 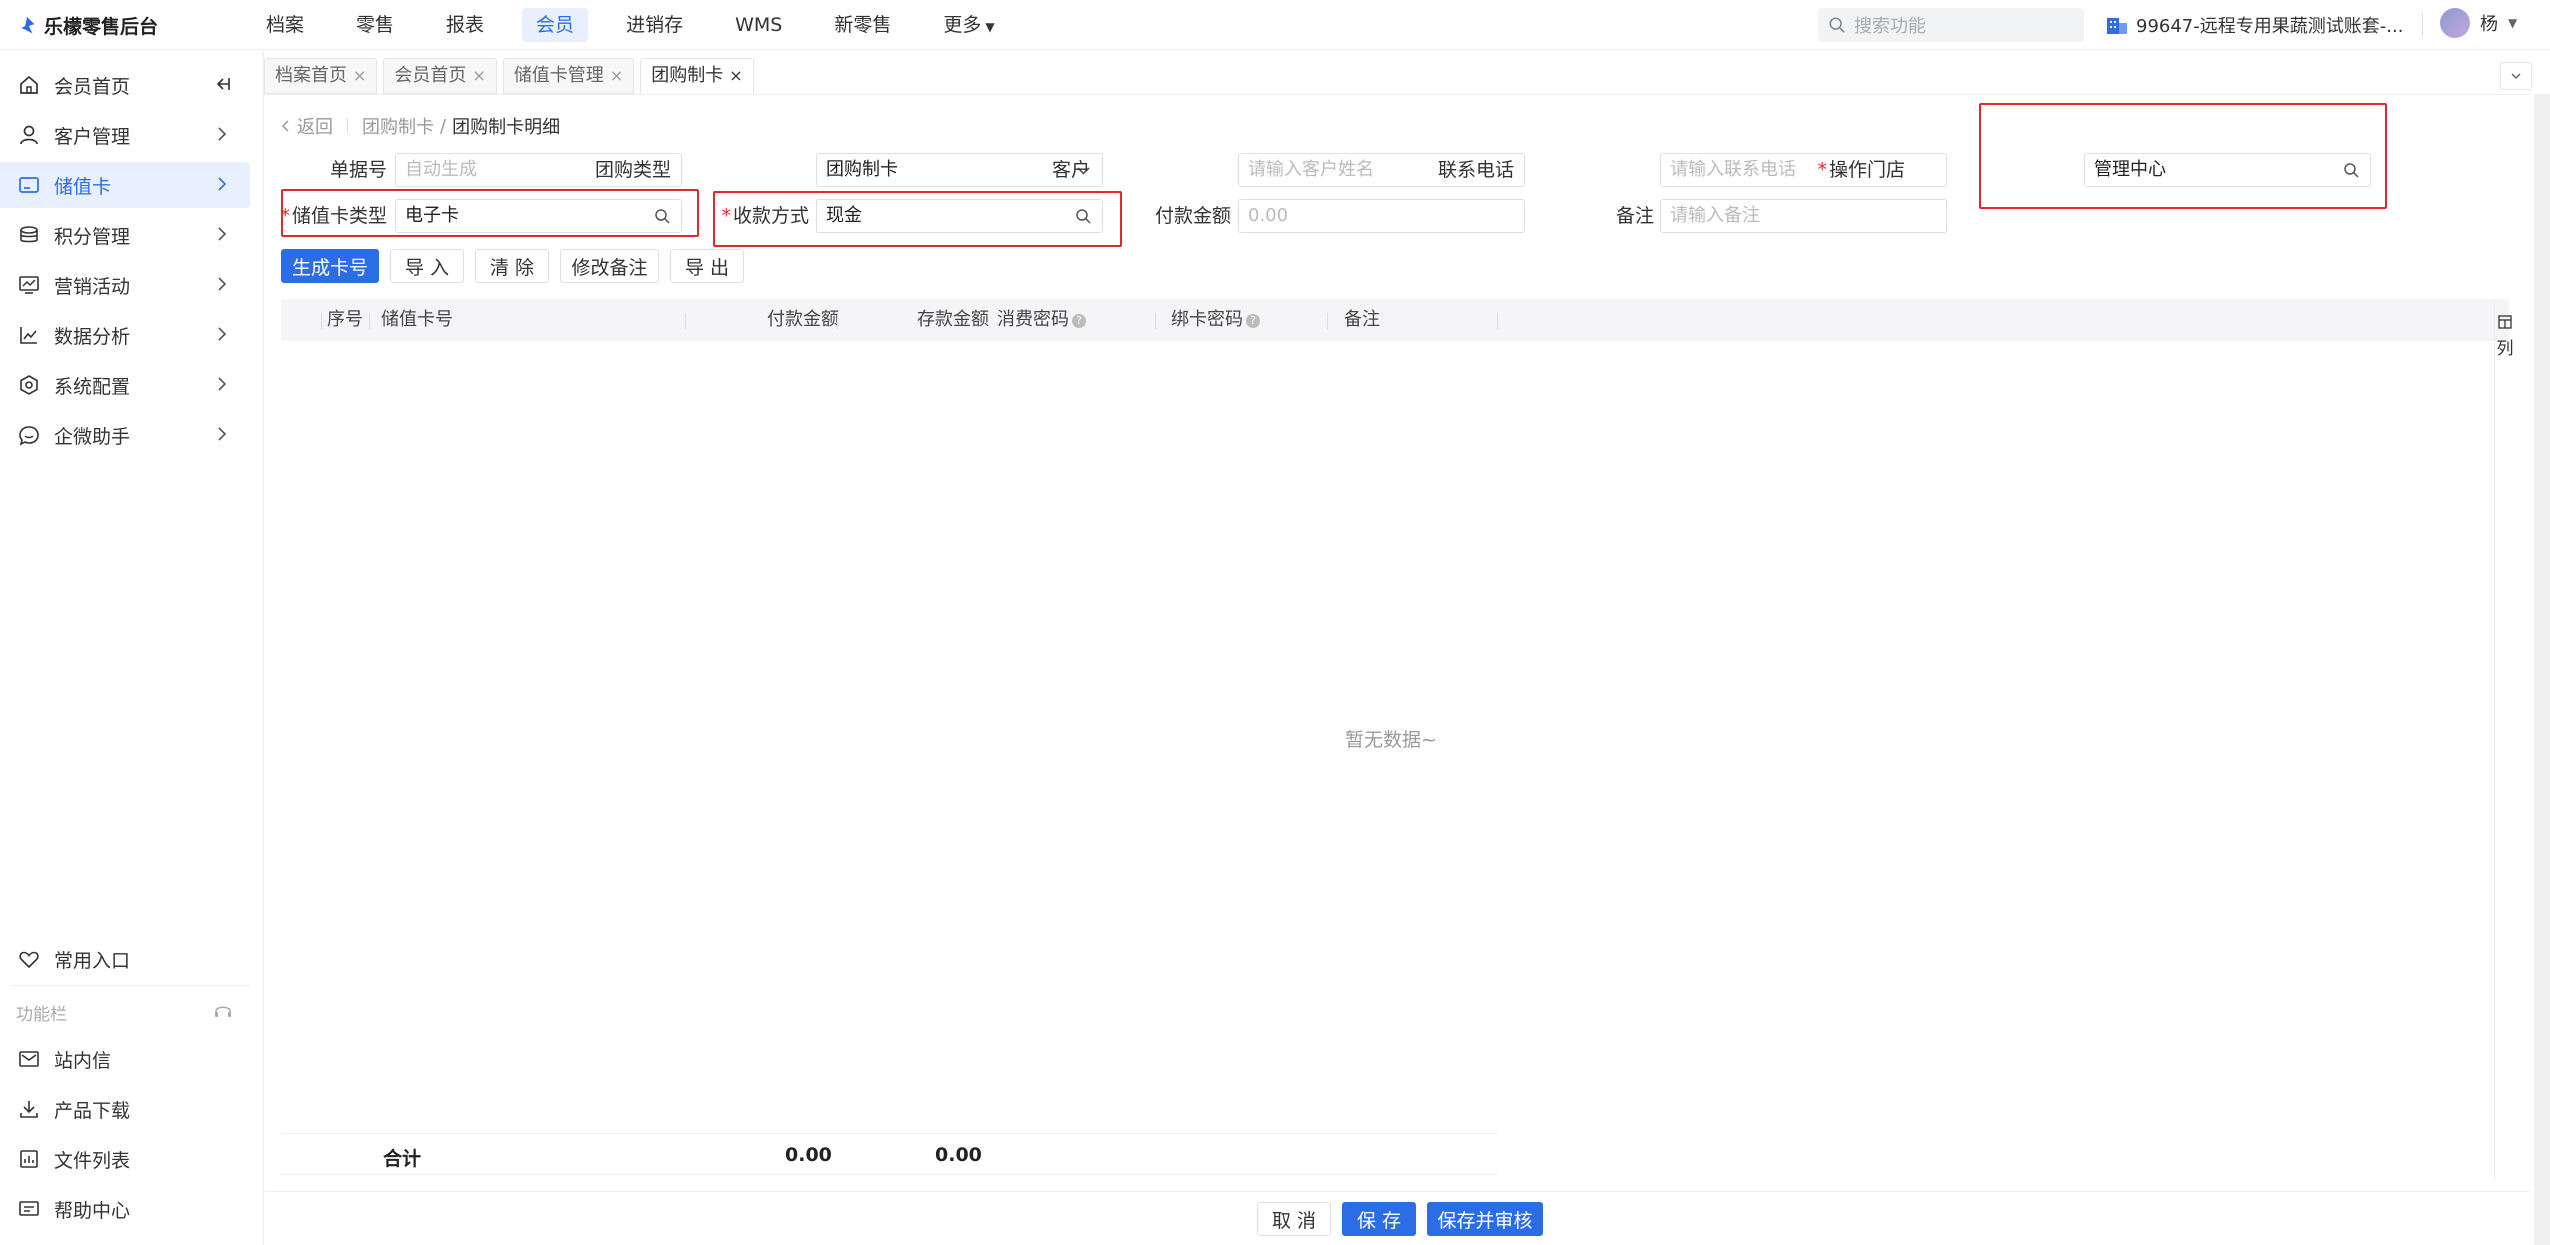 I want to click on back-link: 返回, so click(x=306, y=126).